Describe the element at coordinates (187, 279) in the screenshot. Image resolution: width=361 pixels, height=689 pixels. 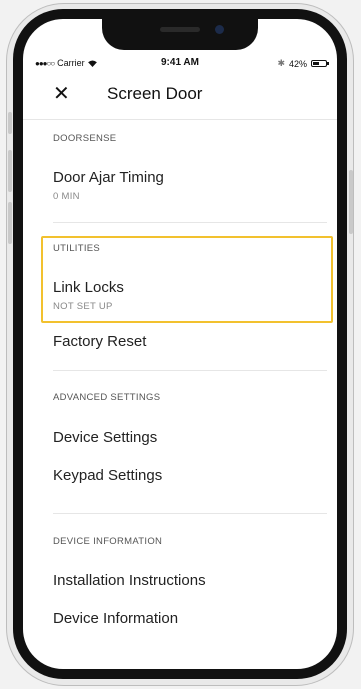
I see `highlight-box` at that location.